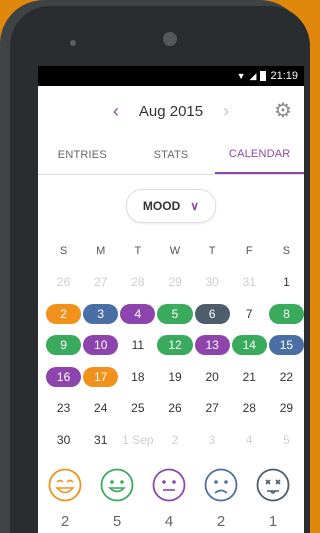  What do you see at coordinates (212, 377) in the screenshot?
I see `calendar-day: 20` at bounding box center [212, 377].